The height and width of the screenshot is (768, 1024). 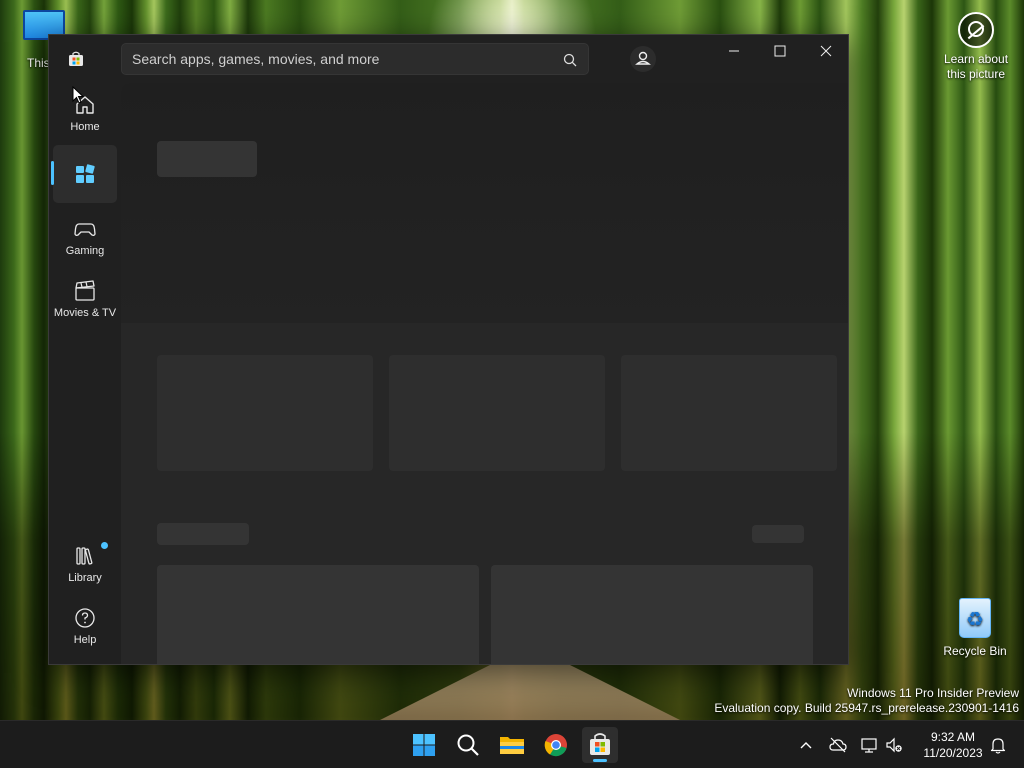 I want to click on chrome-button, so click(x=556, y=745).